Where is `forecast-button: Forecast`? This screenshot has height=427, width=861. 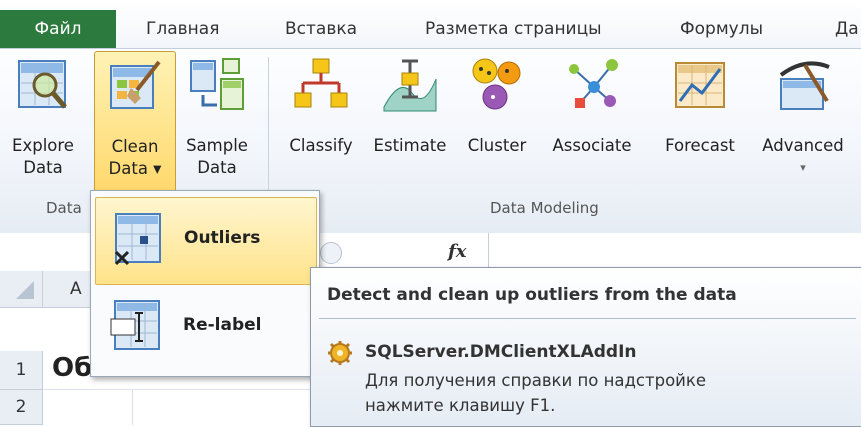 forecast-button: Forecast is located at coordinates (700, 122).